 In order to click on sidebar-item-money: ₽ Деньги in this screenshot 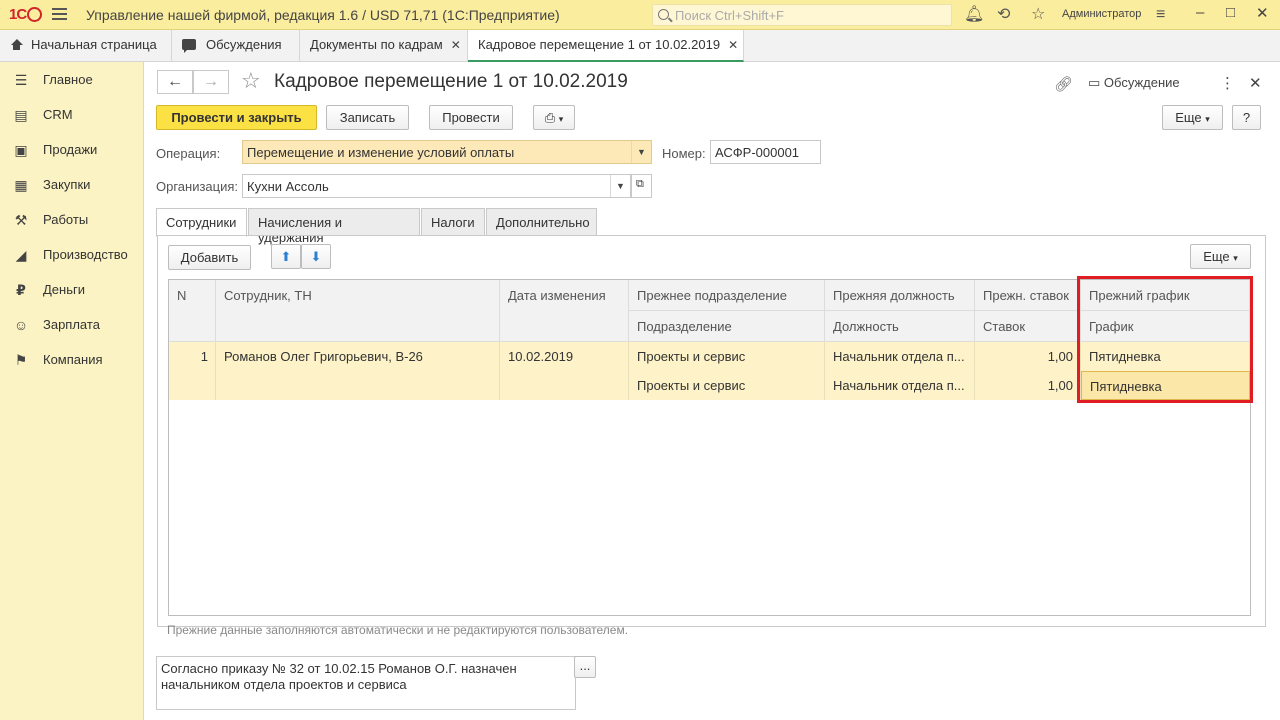, I will do `click(72, 290)`.